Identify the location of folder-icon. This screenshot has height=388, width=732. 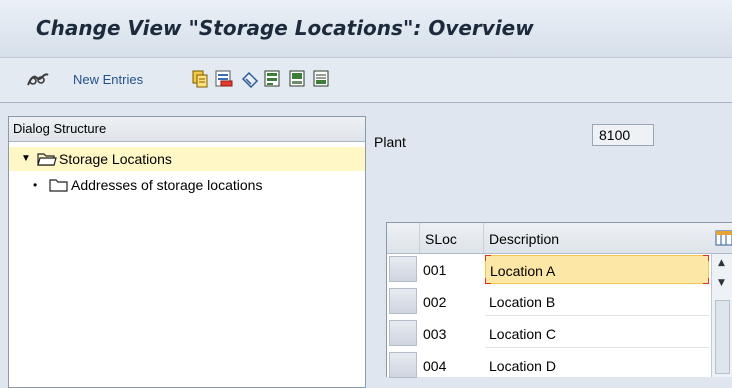
(59, 186).